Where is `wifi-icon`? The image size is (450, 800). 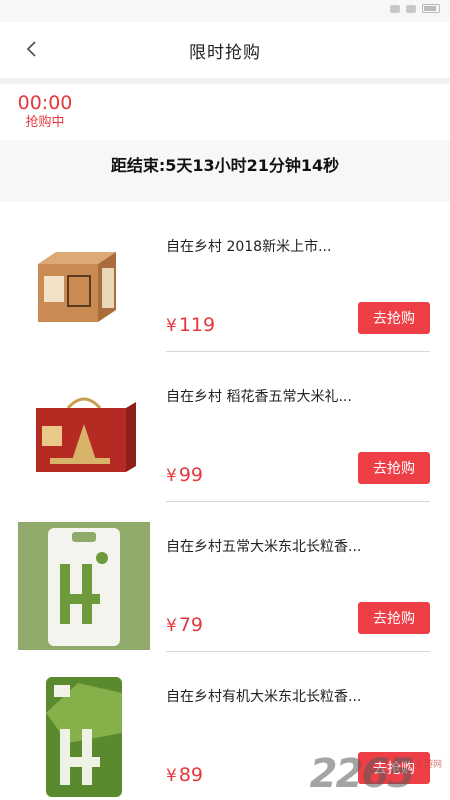 wifi-icon is located at coordinates (411, 8).